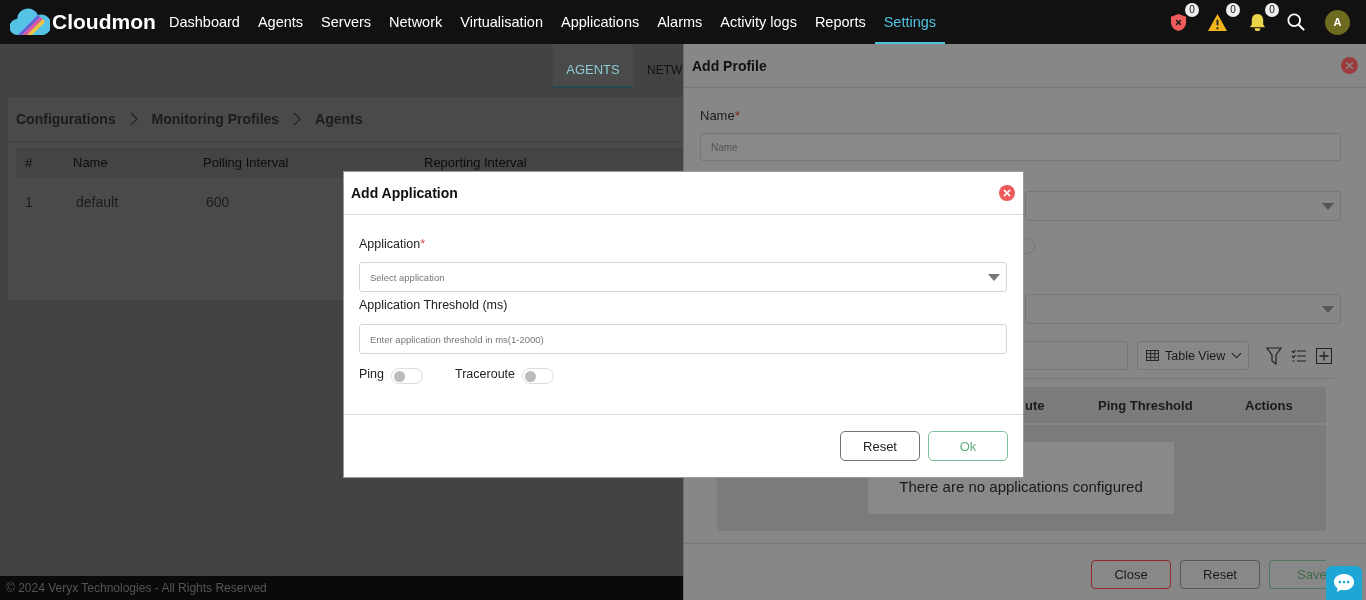 The image size is (1366, 600). Describe the element at coordinates (1299, 355) in the screenshot. I see `checklist-icon` at that location.